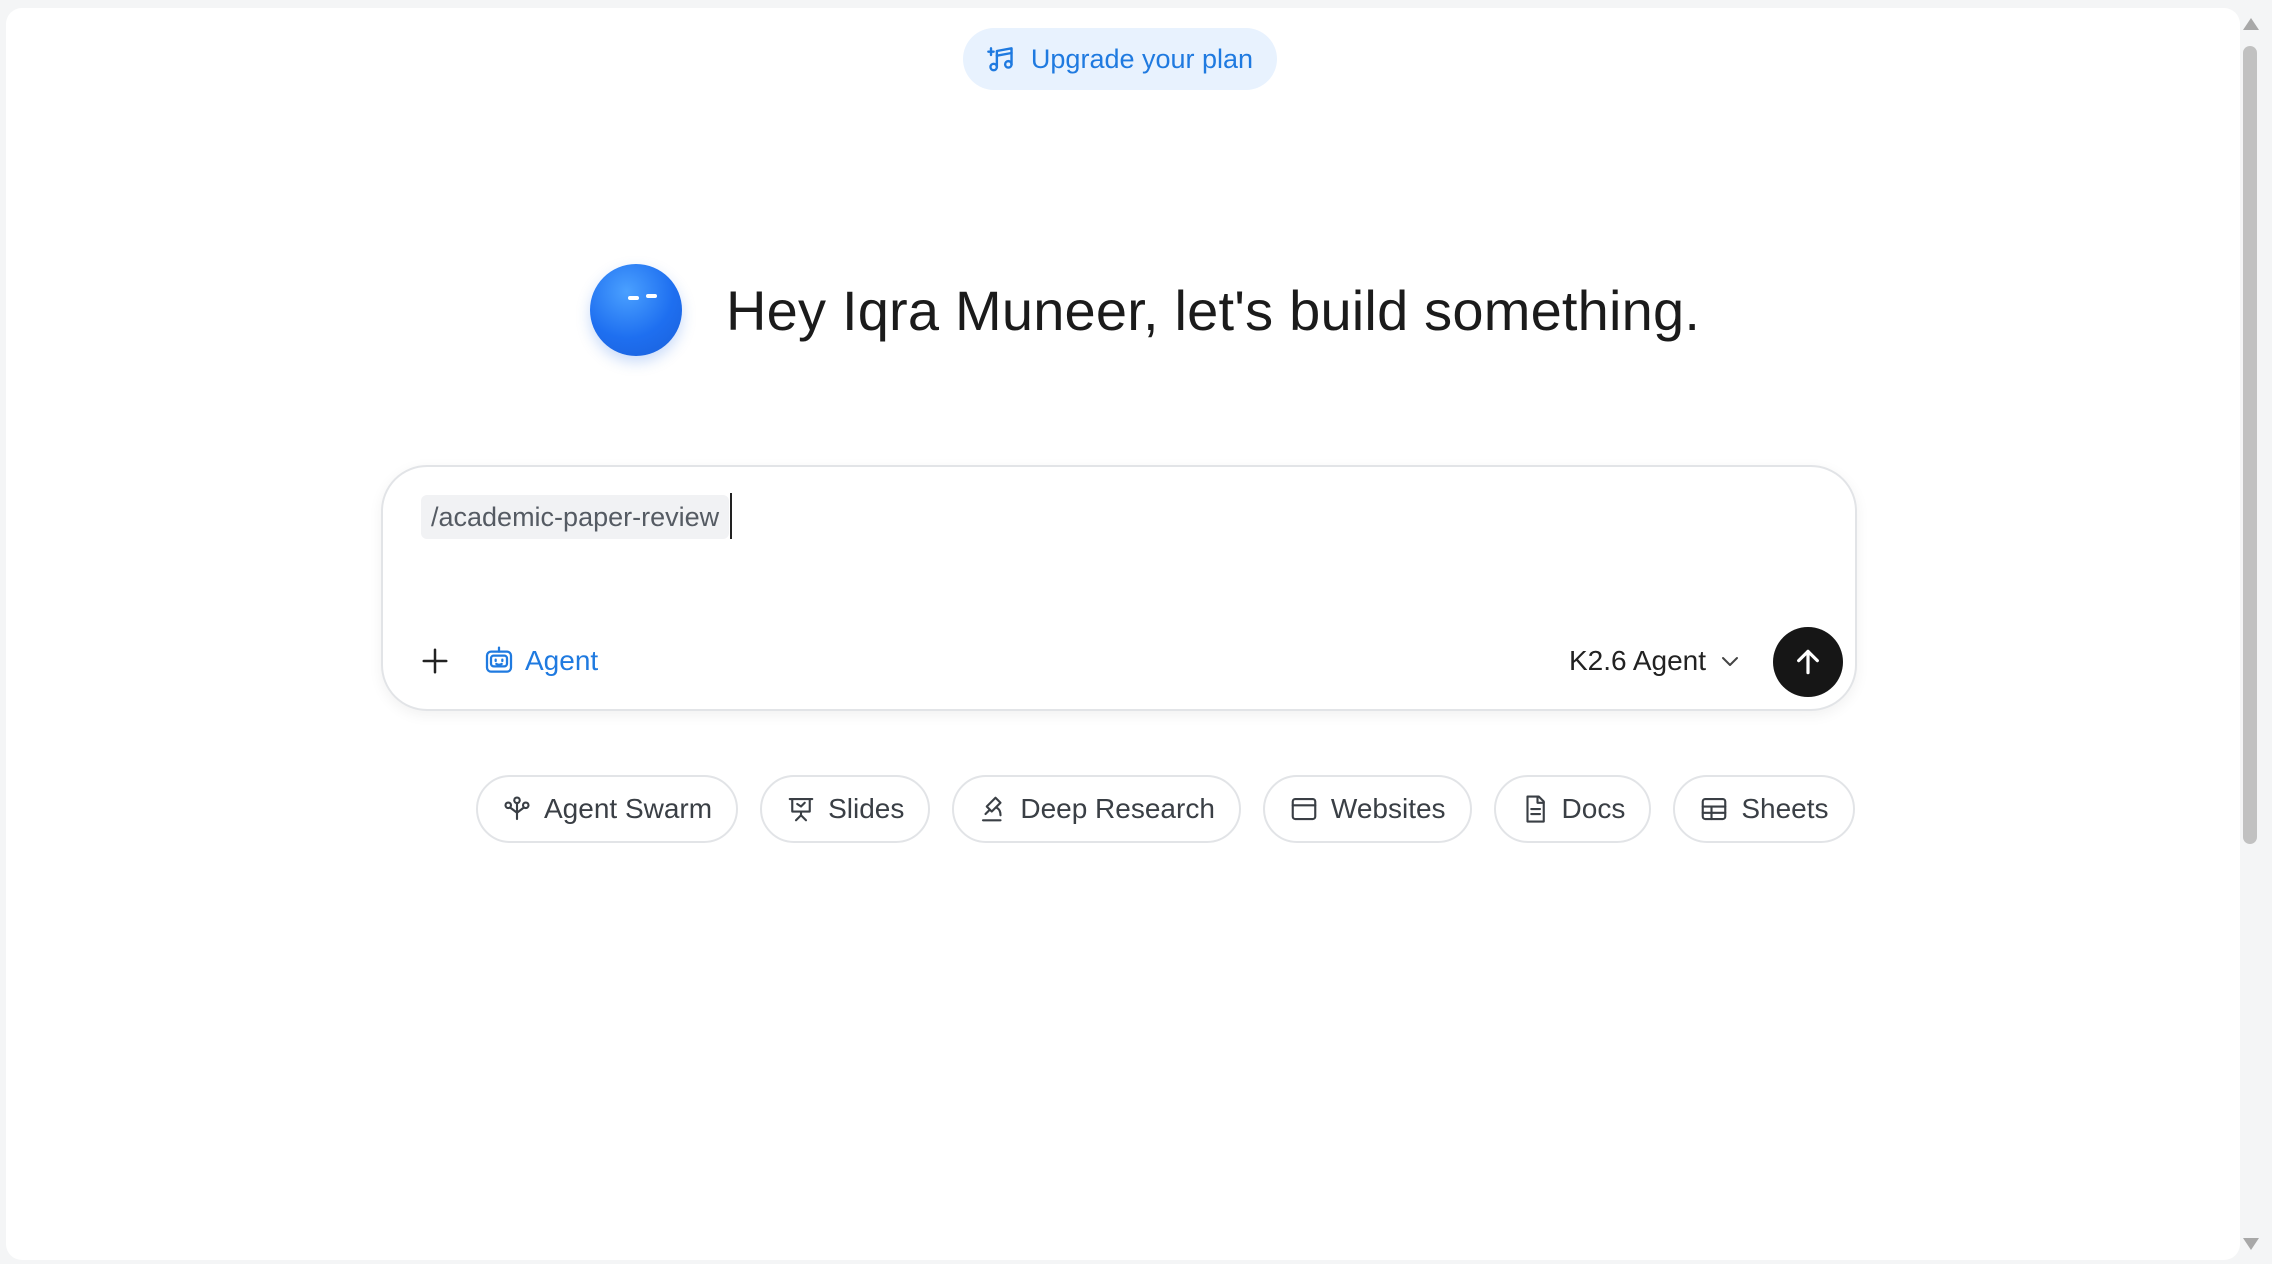  I want to click on music-note-icon, so click(1000, 59).